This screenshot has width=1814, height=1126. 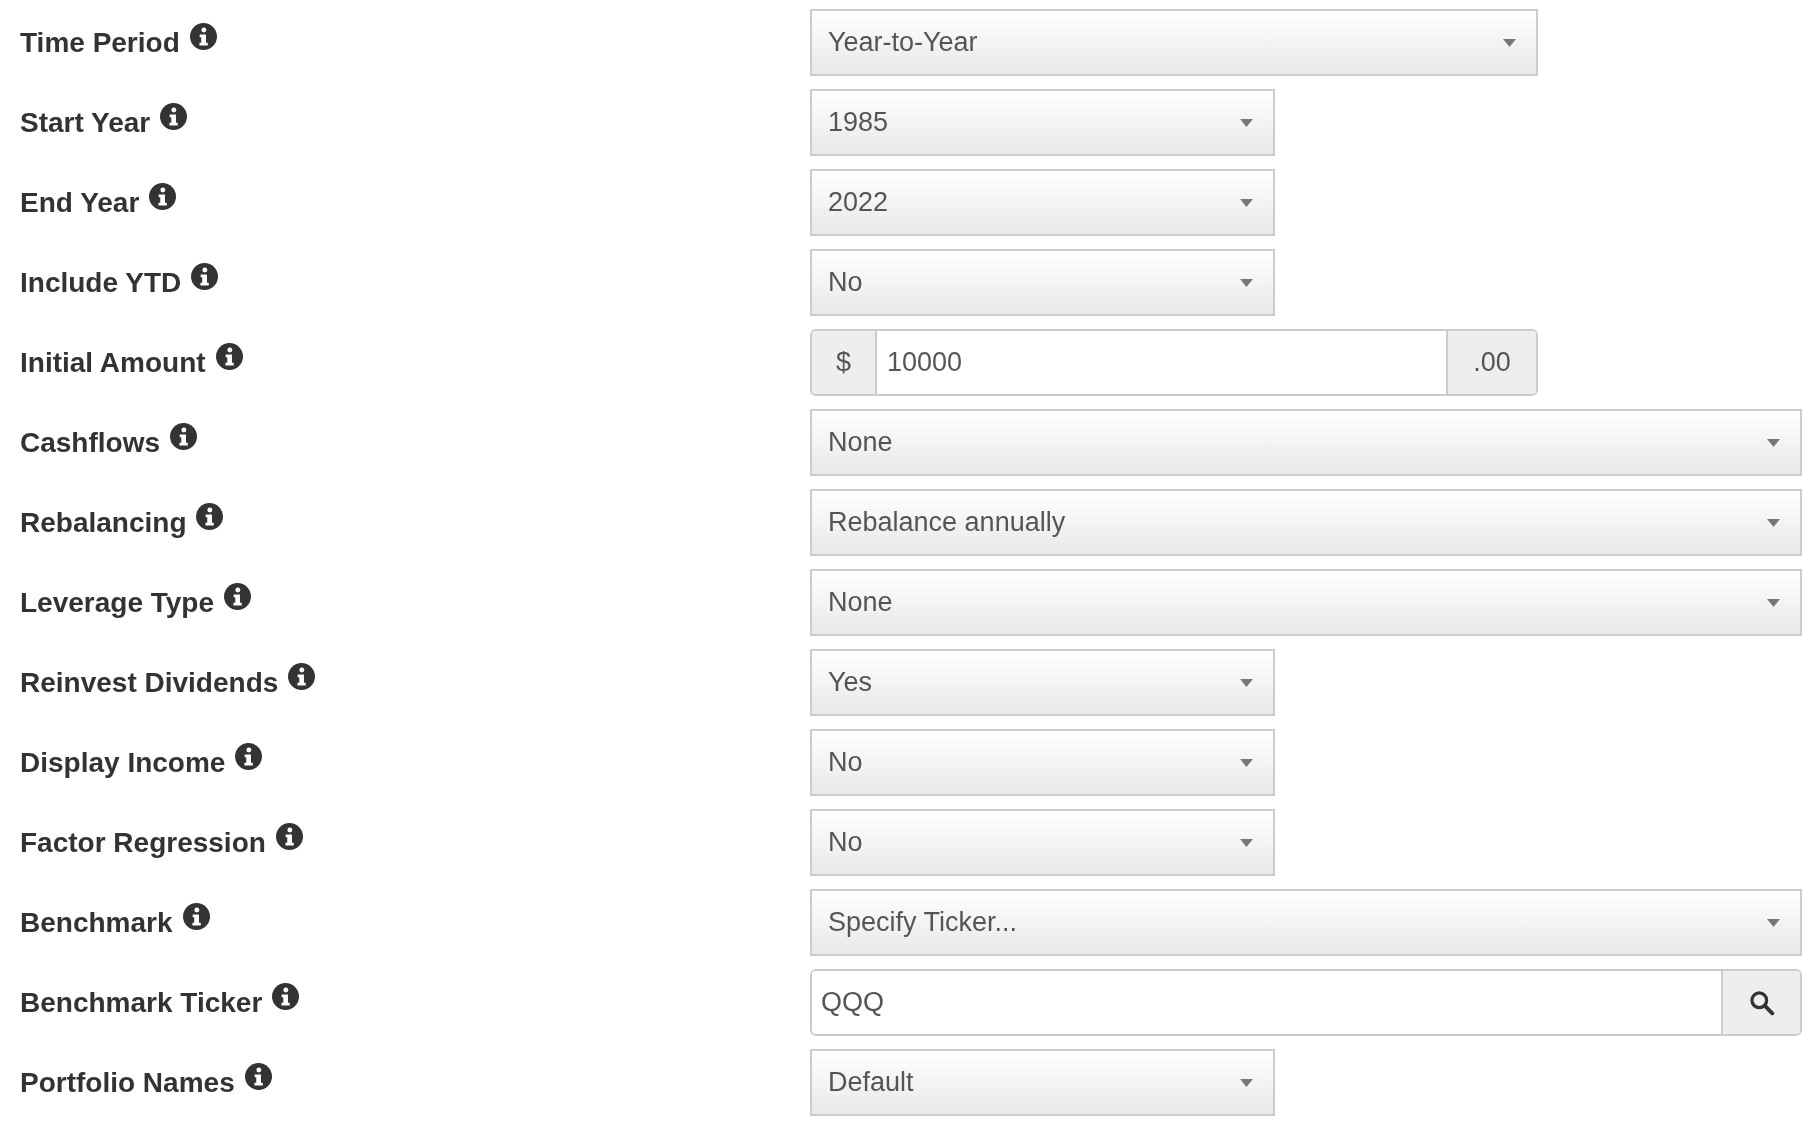 What do you see at coordinates (1174, 42) in the screenshot?
I see `dropdown: Year-to-Year` at bounding box center [1174, 42].